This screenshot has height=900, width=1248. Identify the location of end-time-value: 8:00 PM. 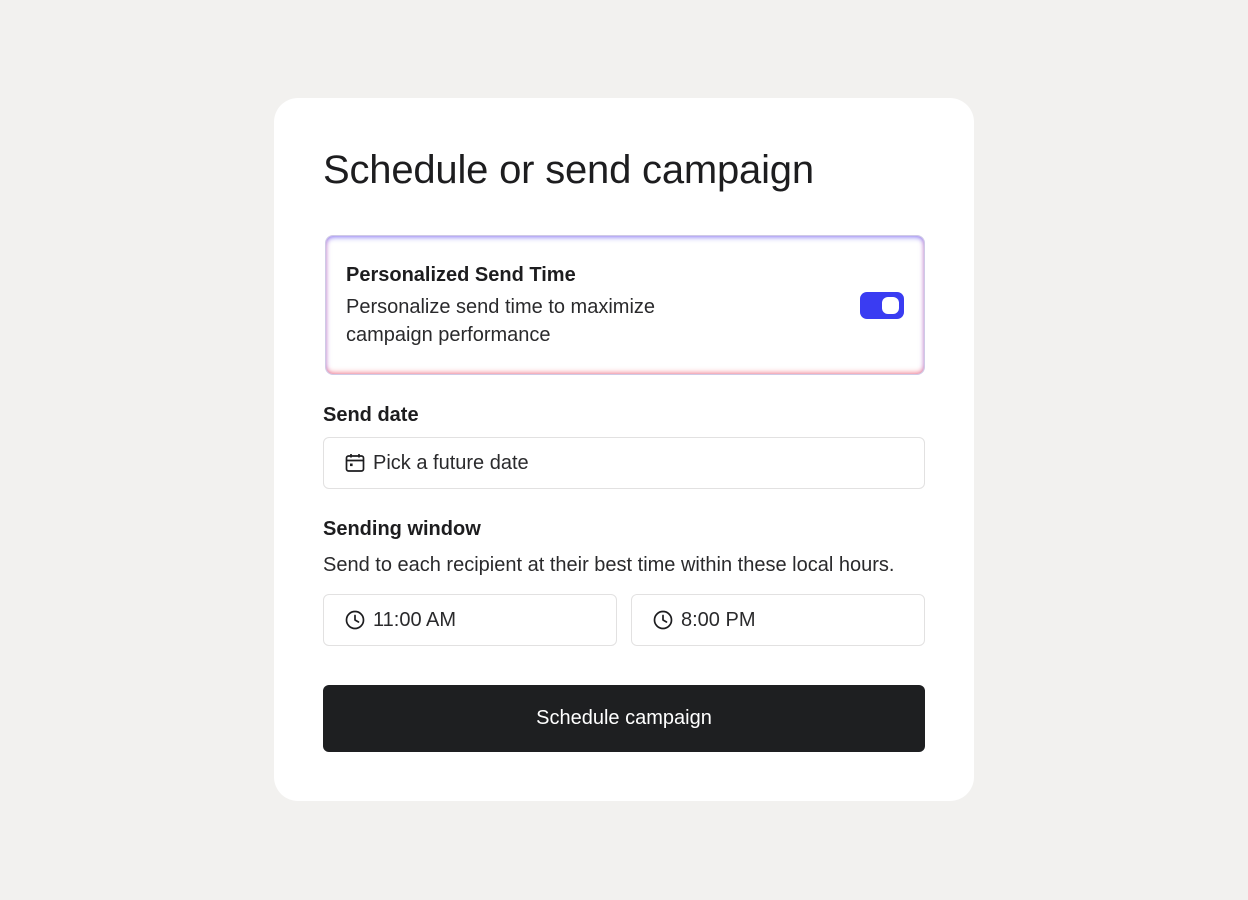
(718, 619).